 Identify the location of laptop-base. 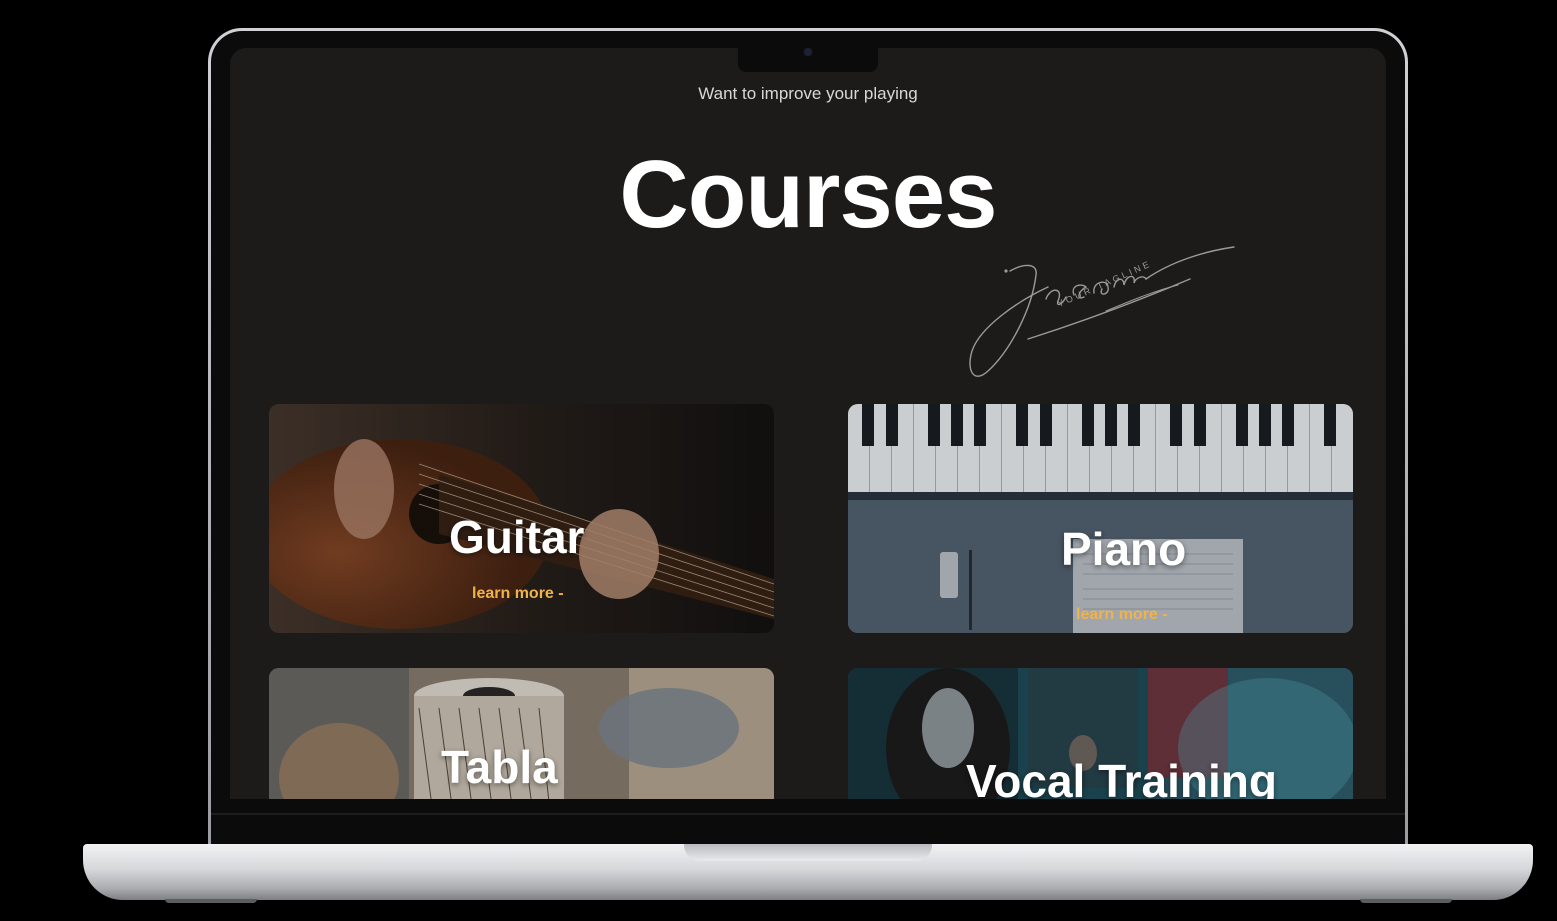
(808, 872).